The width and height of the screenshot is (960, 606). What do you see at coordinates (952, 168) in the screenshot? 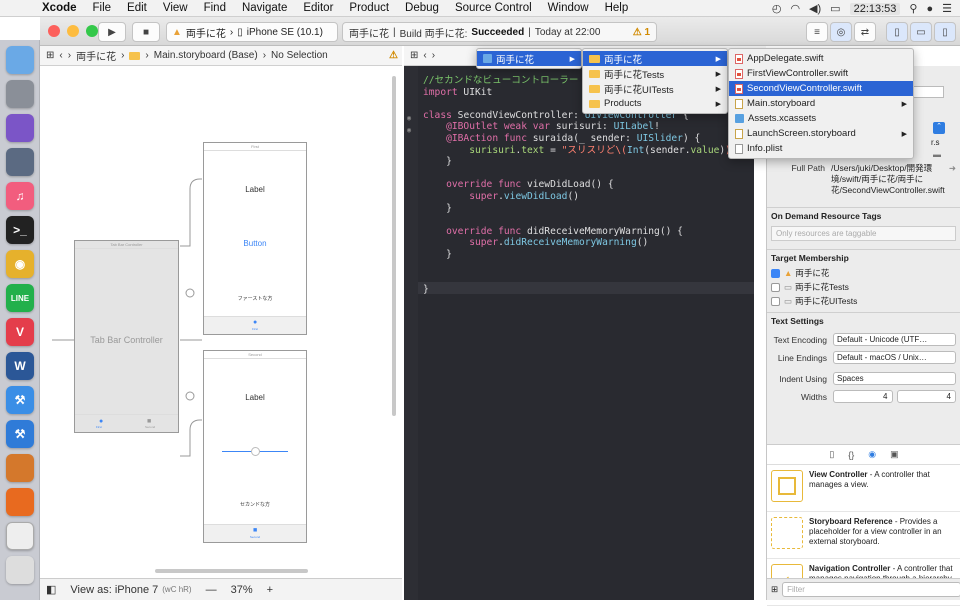
I see `reveal-arrow-icon: ➜` at bounding box center [952, 168].